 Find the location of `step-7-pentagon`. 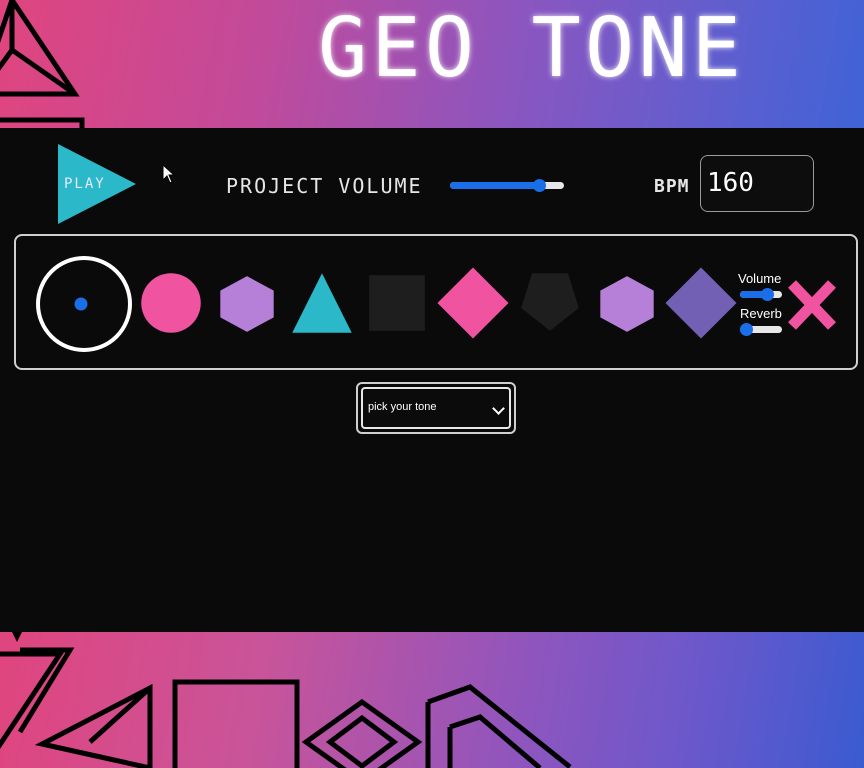

step-7-pentagon is located at coordinates (550, 302).